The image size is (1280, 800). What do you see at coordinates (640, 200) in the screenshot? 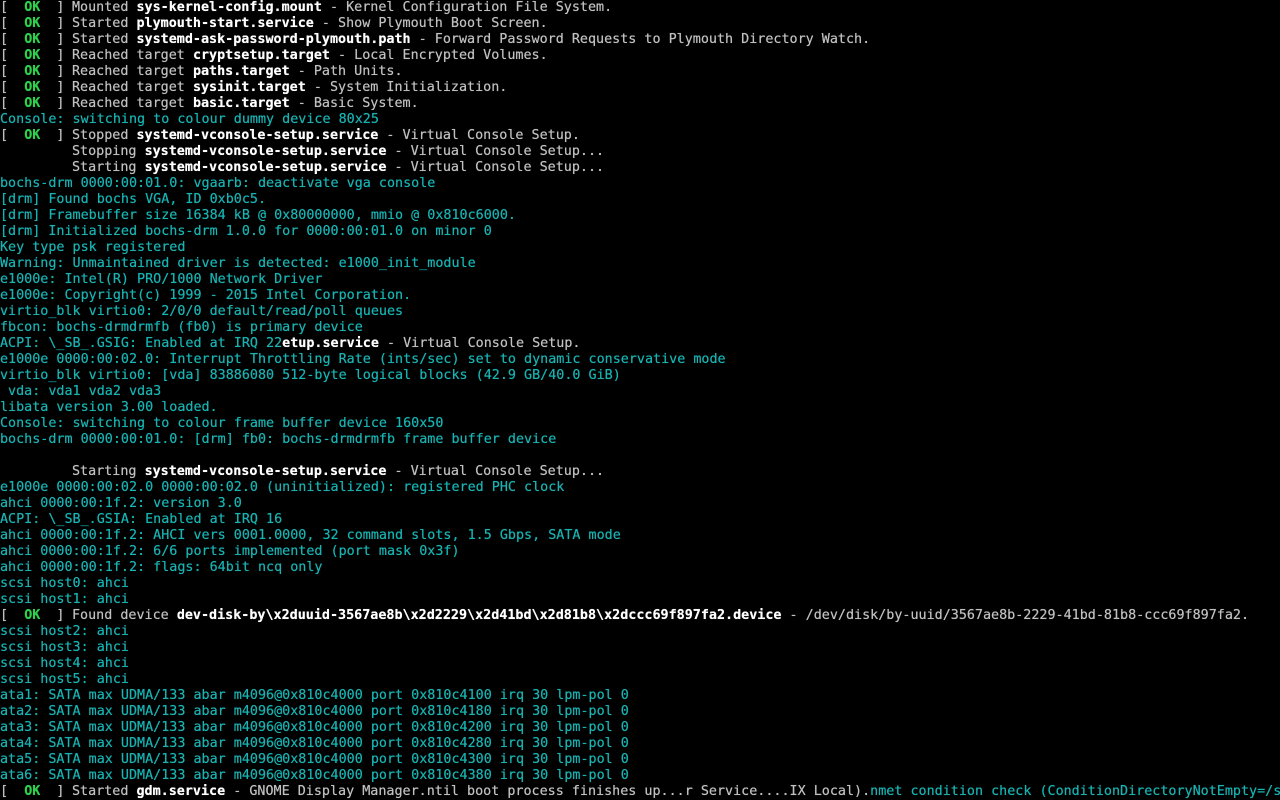
I see `console-line: [drm] Found bochs VGA, ID 0xb0c5.` at bounding box center [640, 200].